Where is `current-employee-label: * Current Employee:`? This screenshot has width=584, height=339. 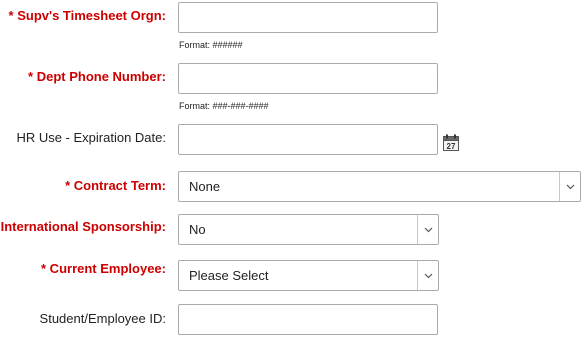
current-employee-label: * Current Employee: is located at coordinates (103, 268).